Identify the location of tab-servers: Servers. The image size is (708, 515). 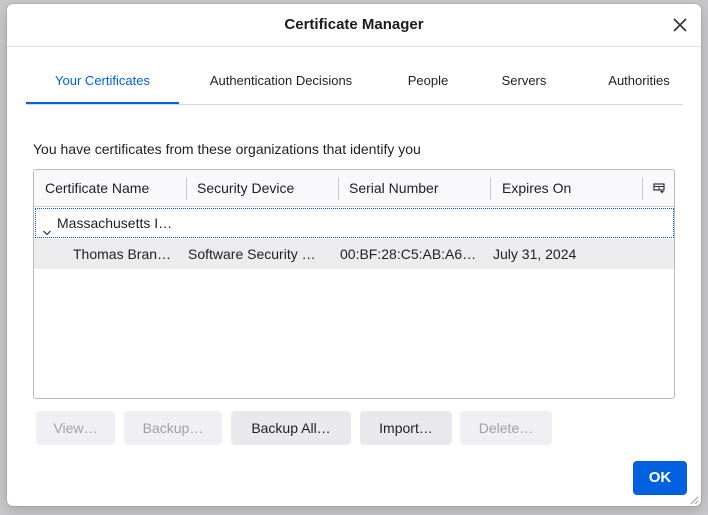
(524, 84).